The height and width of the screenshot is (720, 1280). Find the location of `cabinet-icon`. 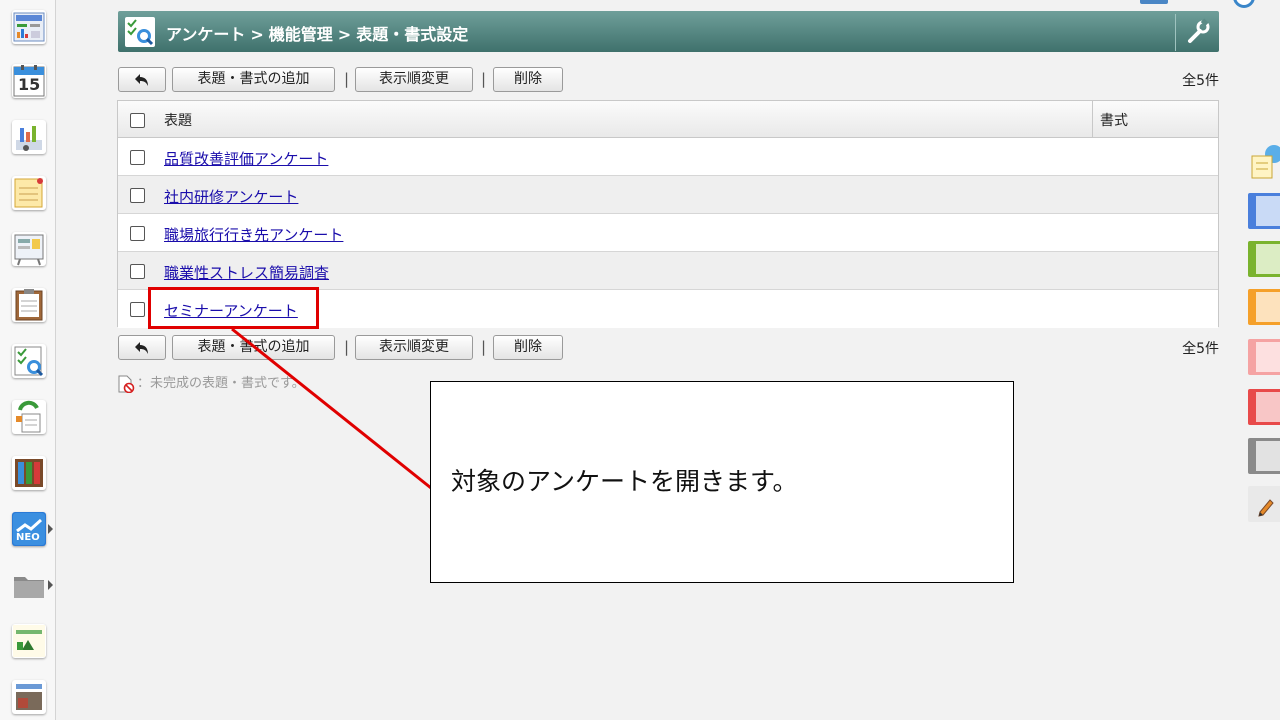

cabinet-icon is located at coordinates (29, 473).